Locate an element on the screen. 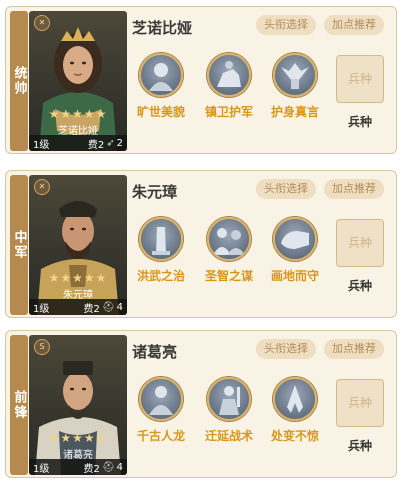 This screenshot has height=485, width=405. feather-icon: ➶ is located at coordinates (110, 143).